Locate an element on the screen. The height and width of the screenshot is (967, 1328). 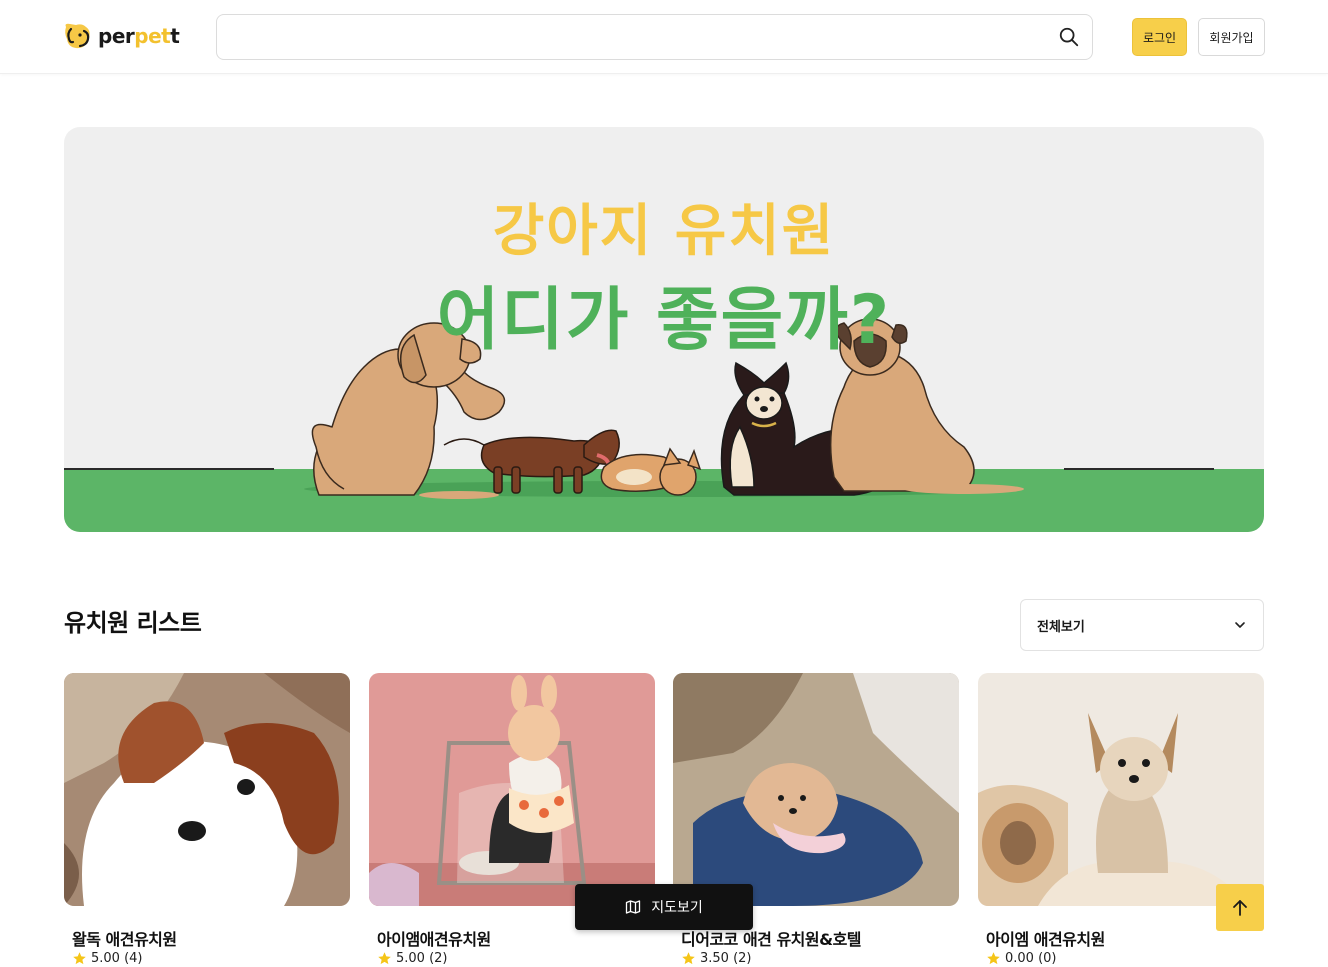
kindergarten-card: 왈독 애견유치원 5.00 (4) is located at coordinates (207, 819).